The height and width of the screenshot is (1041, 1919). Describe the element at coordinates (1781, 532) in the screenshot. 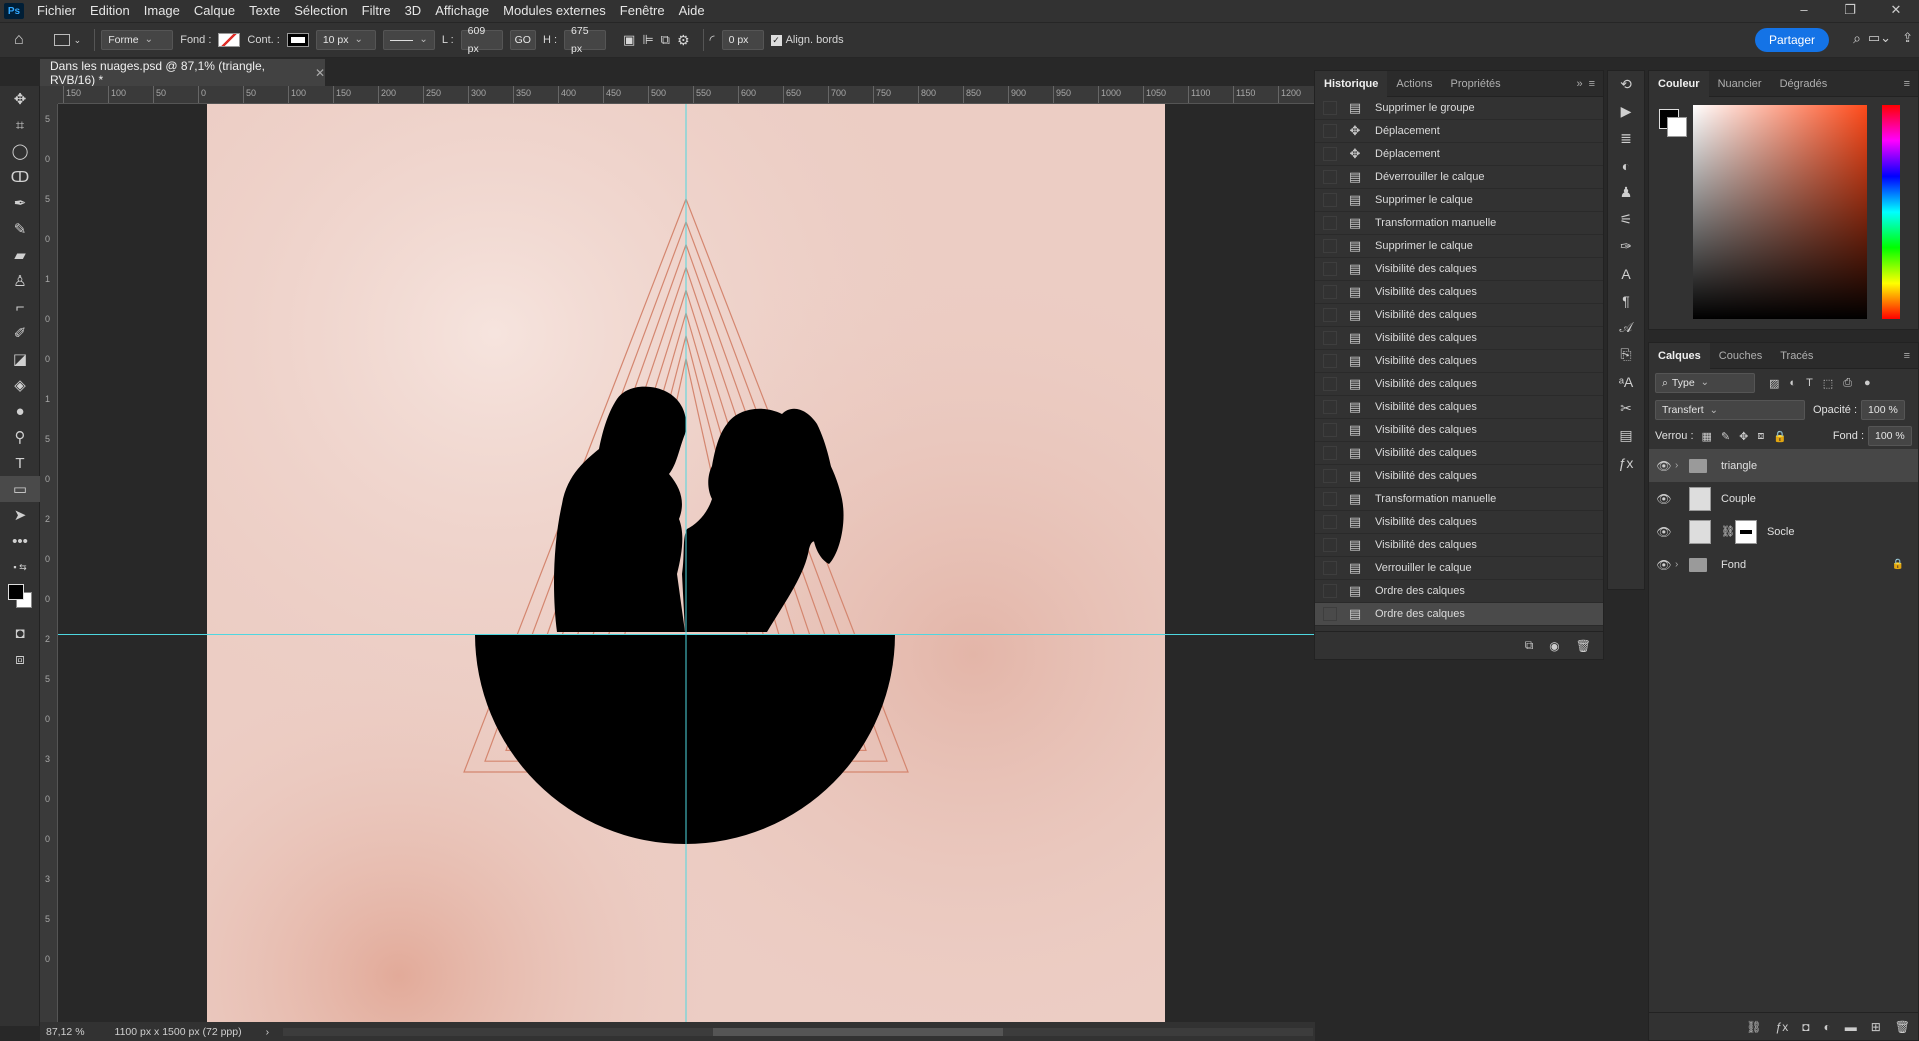

I see `layer-name: Socle` at that location.